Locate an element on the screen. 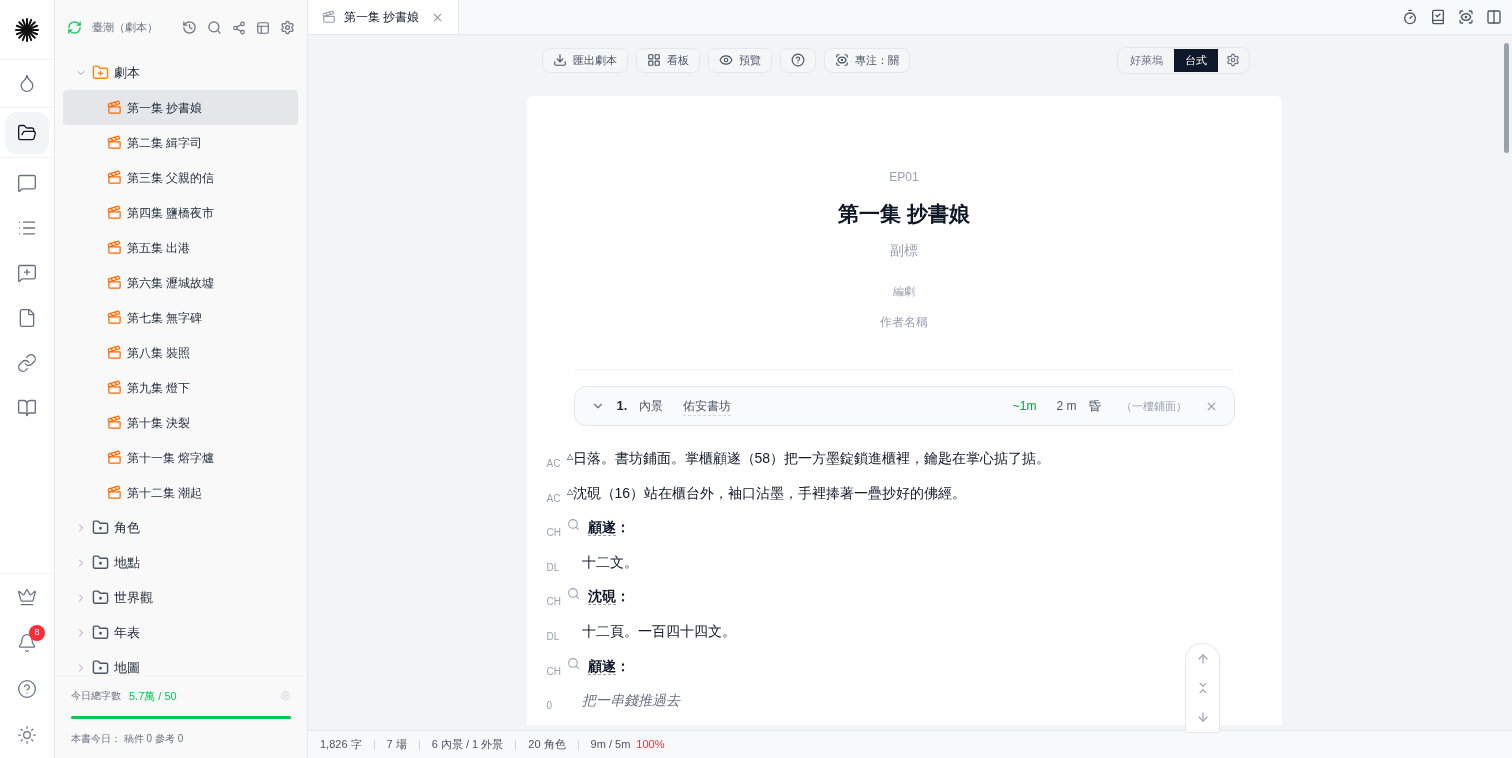 The height and width of the screenshot is (758, 1512). project-title: 臺潮（劇本） is located at coordinates (125, 28).